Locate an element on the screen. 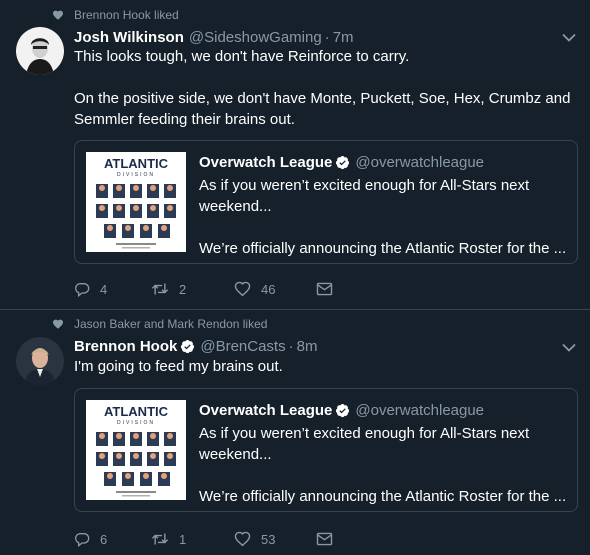  retweet-button: 2 is located at coordinates (168, 289).